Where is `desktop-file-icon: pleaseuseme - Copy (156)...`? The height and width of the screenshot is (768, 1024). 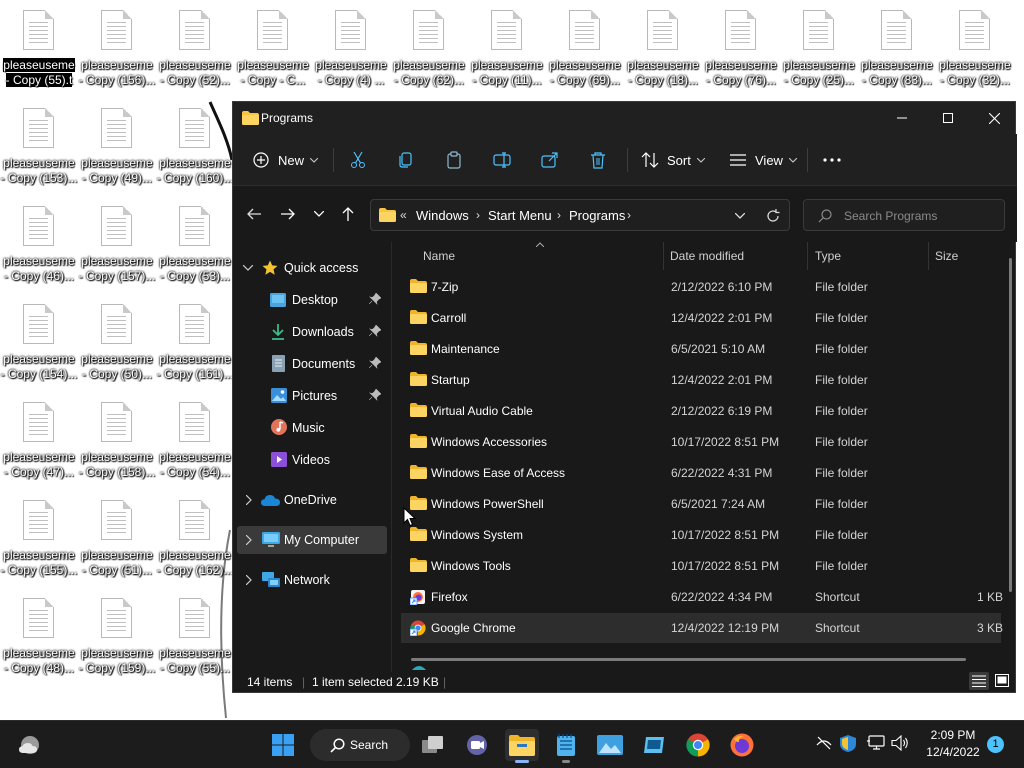
desktop-file-icon: pleaseuseme - Copy (156)... is located at coordinates (117, 48).